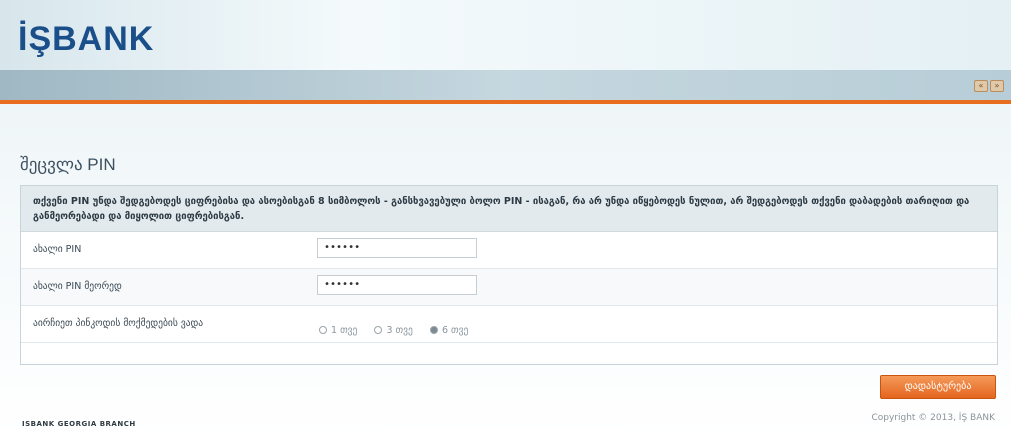 The width and height of the screenshot is (1011, 436). What do you see at coordinates (505, 102) in the screenshot?
I see `nav-accent-line` at bounding box center [505, 102].